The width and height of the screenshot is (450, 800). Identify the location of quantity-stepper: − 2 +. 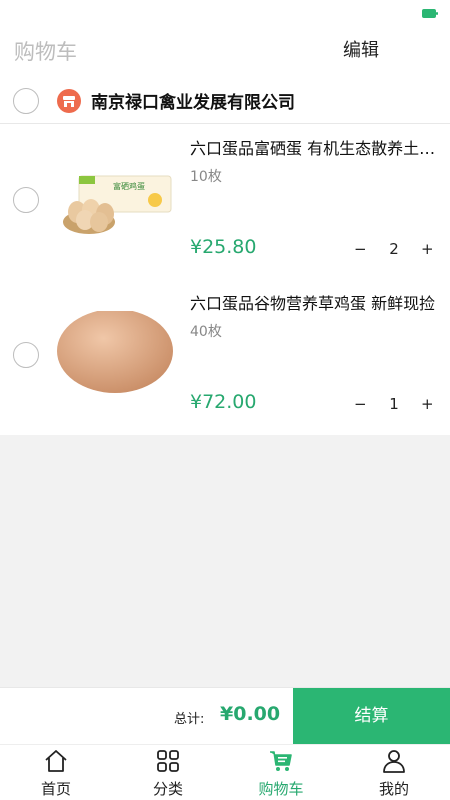
(392, 251).